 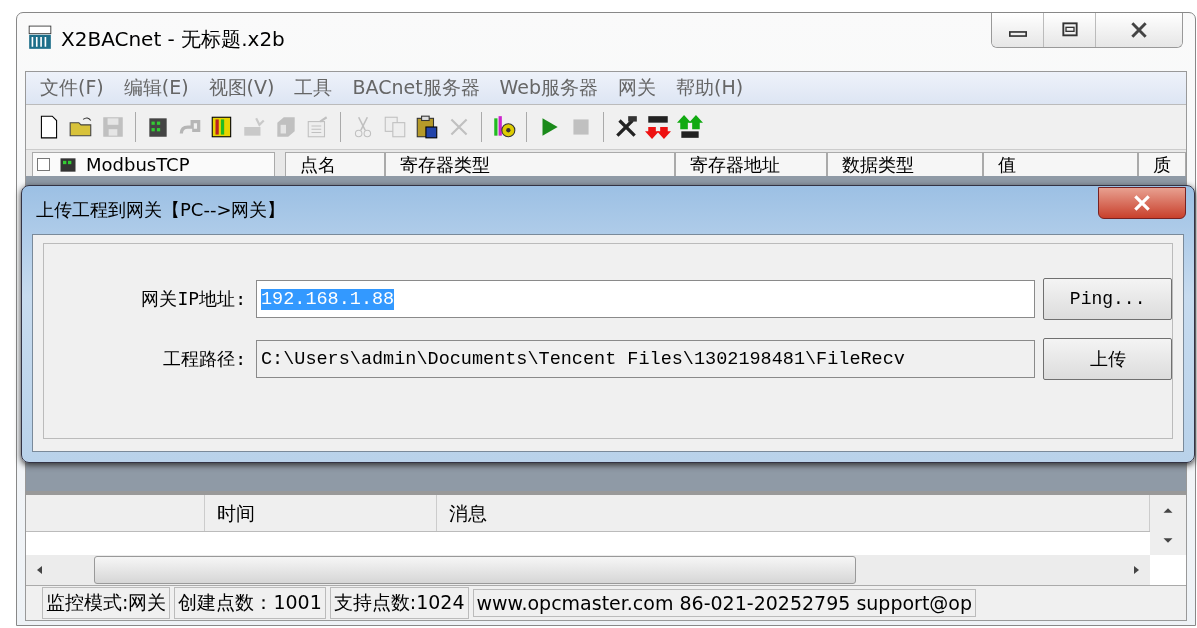 What do you see at coordinates (204, 359) in the screenshot?
I see `field-label: 工程路径:` at bounding box center [204, 359].